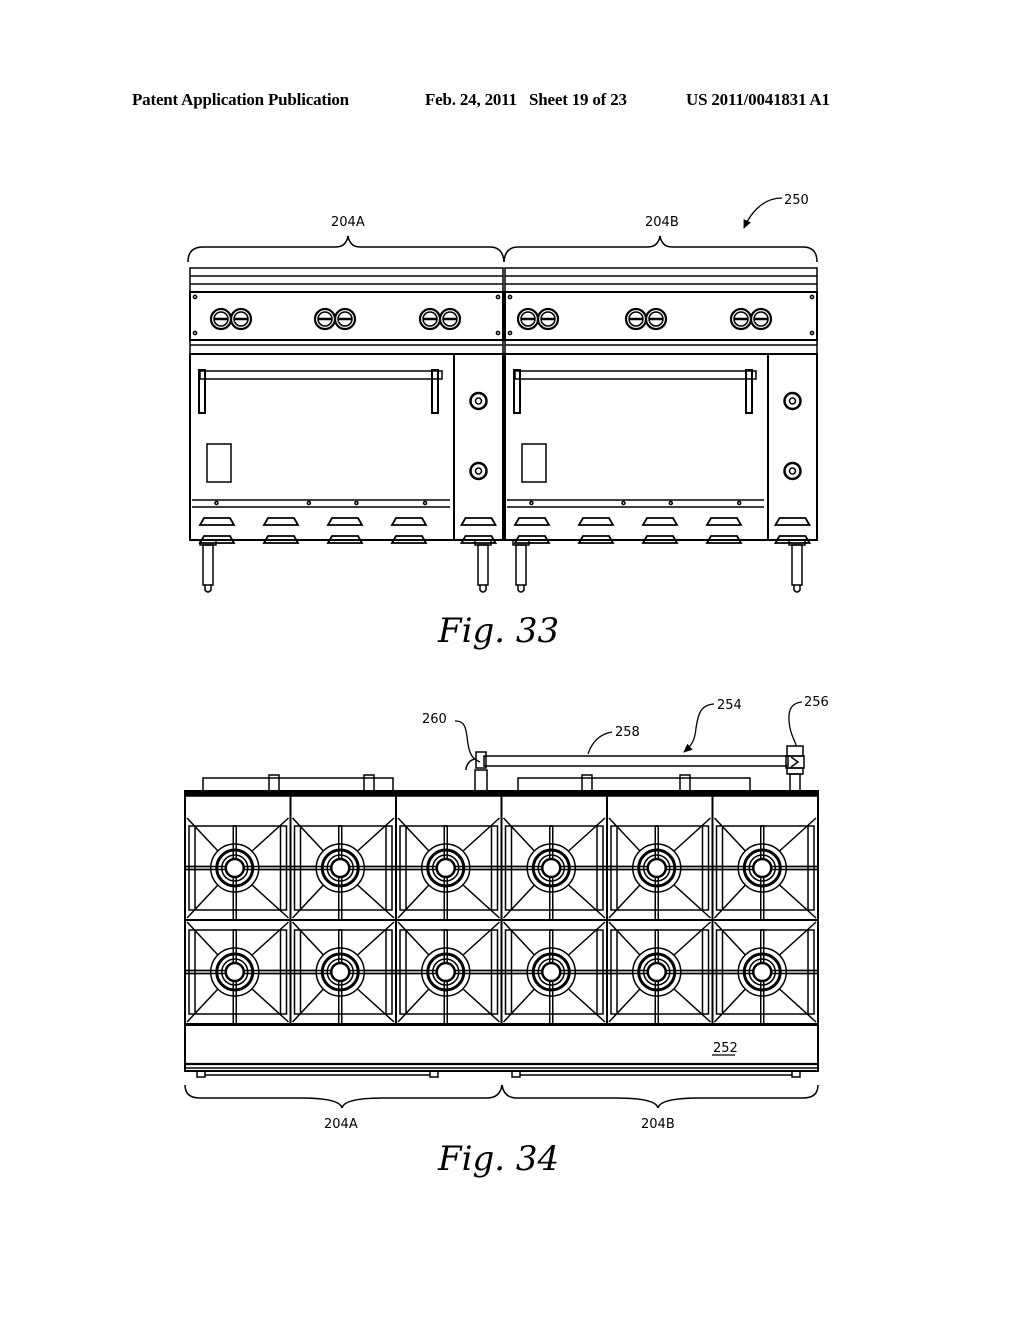  What do you see at coordinates (434, 719) in the screenshot?
I see `label-260: 260` at bounding box center [434, 719].